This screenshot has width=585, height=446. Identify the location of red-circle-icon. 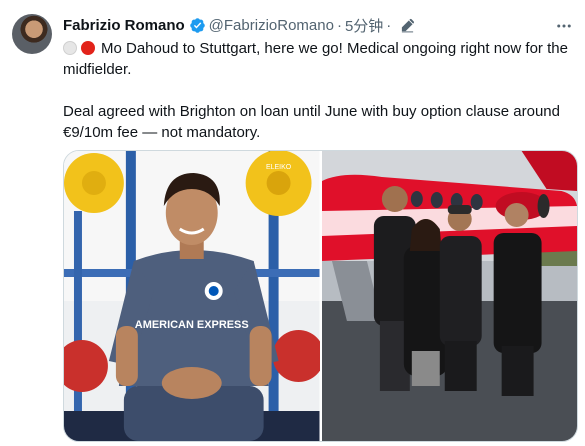
(88, 48).